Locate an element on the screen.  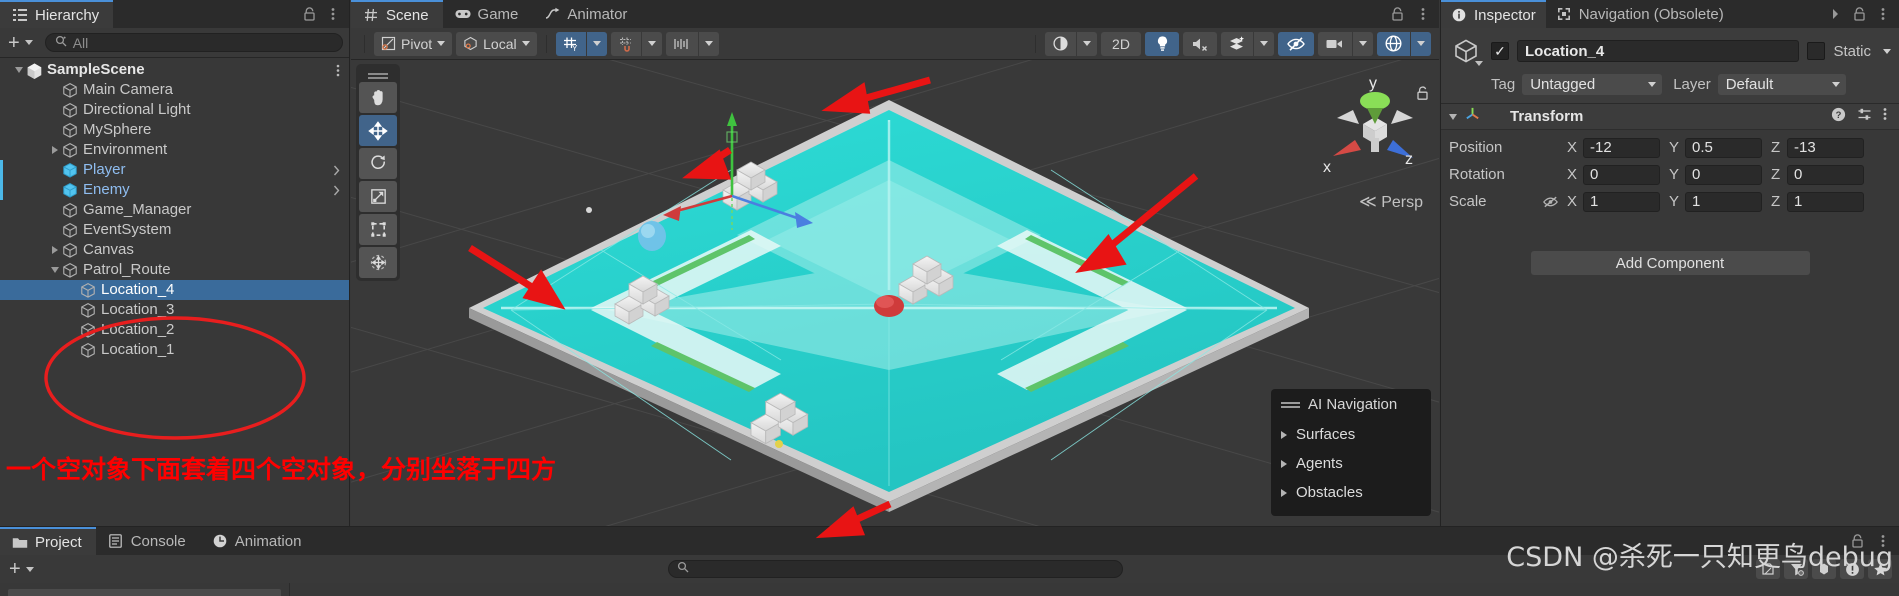
constrain-proportions-icon is located at coordinates (1554, 201).